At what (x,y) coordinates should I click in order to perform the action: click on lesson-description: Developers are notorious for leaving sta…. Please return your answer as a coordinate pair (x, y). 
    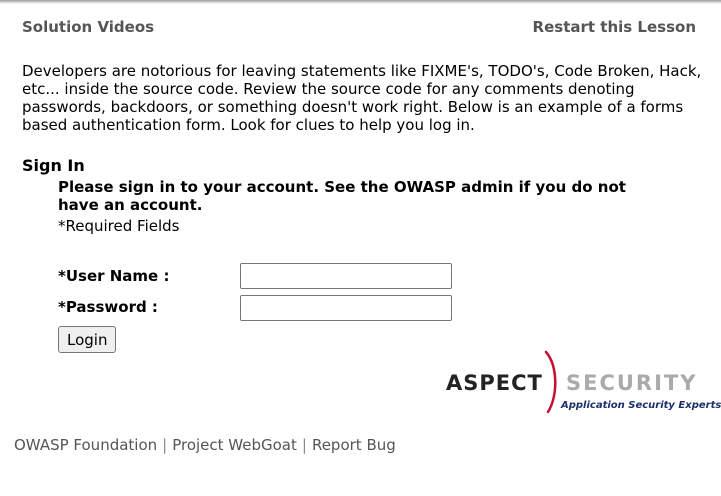
    Looking at the image, I should click on (362, 98).